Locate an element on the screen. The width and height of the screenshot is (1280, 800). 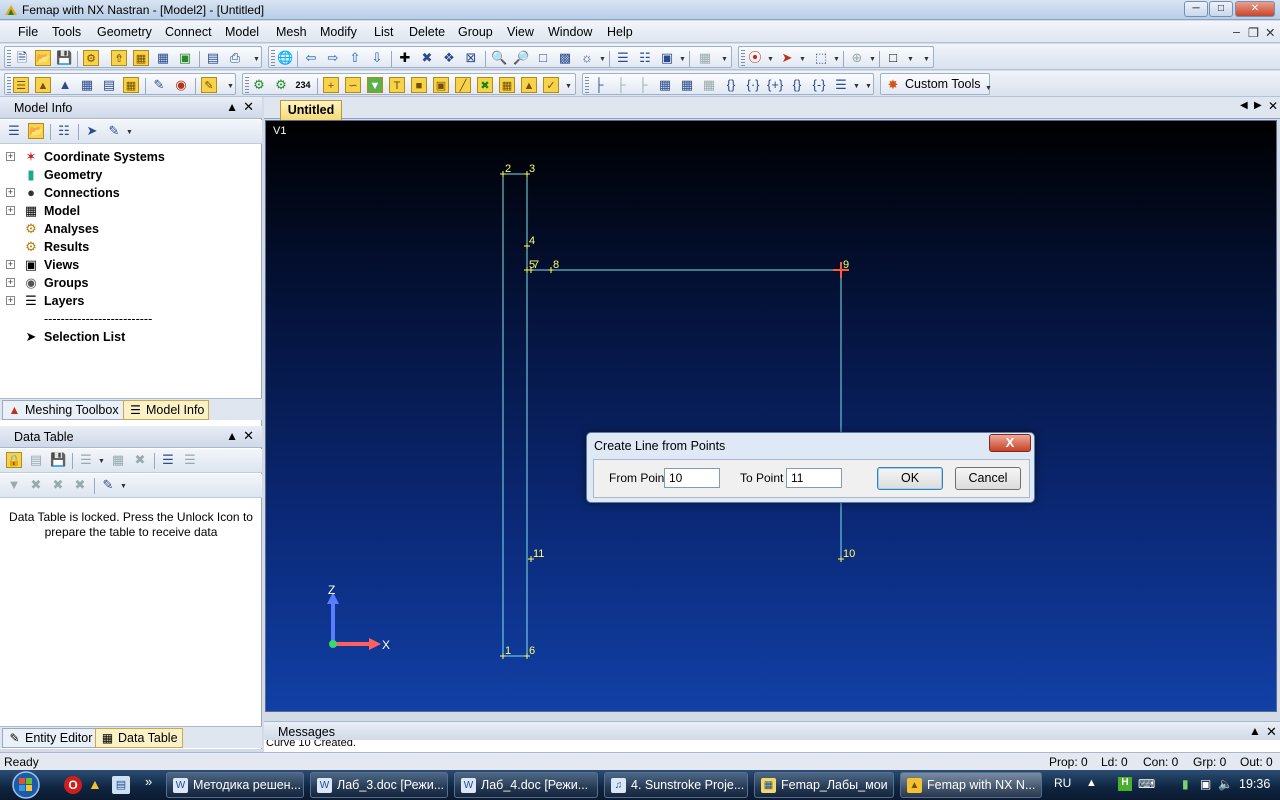
open-folder-icon: 📂 is located at coordinates (36, 131).